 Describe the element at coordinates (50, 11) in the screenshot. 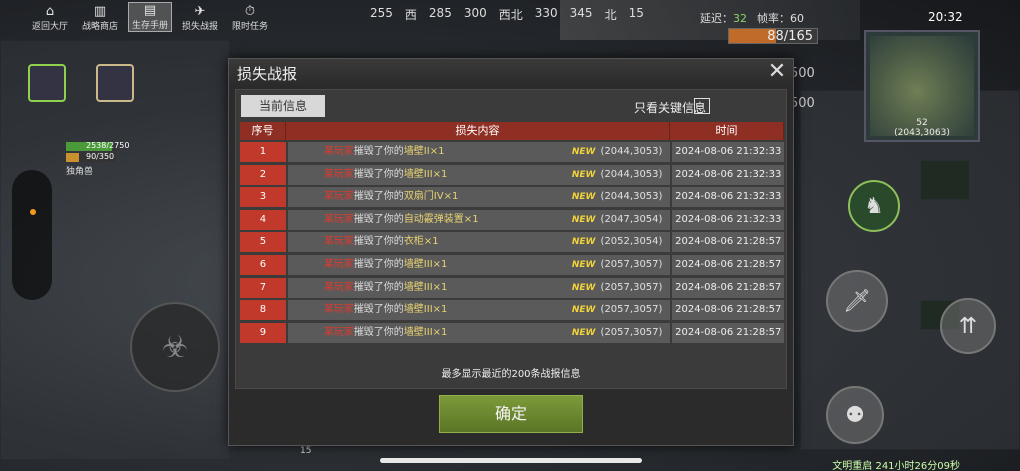

I see `home-icon: ⌂` at that location.